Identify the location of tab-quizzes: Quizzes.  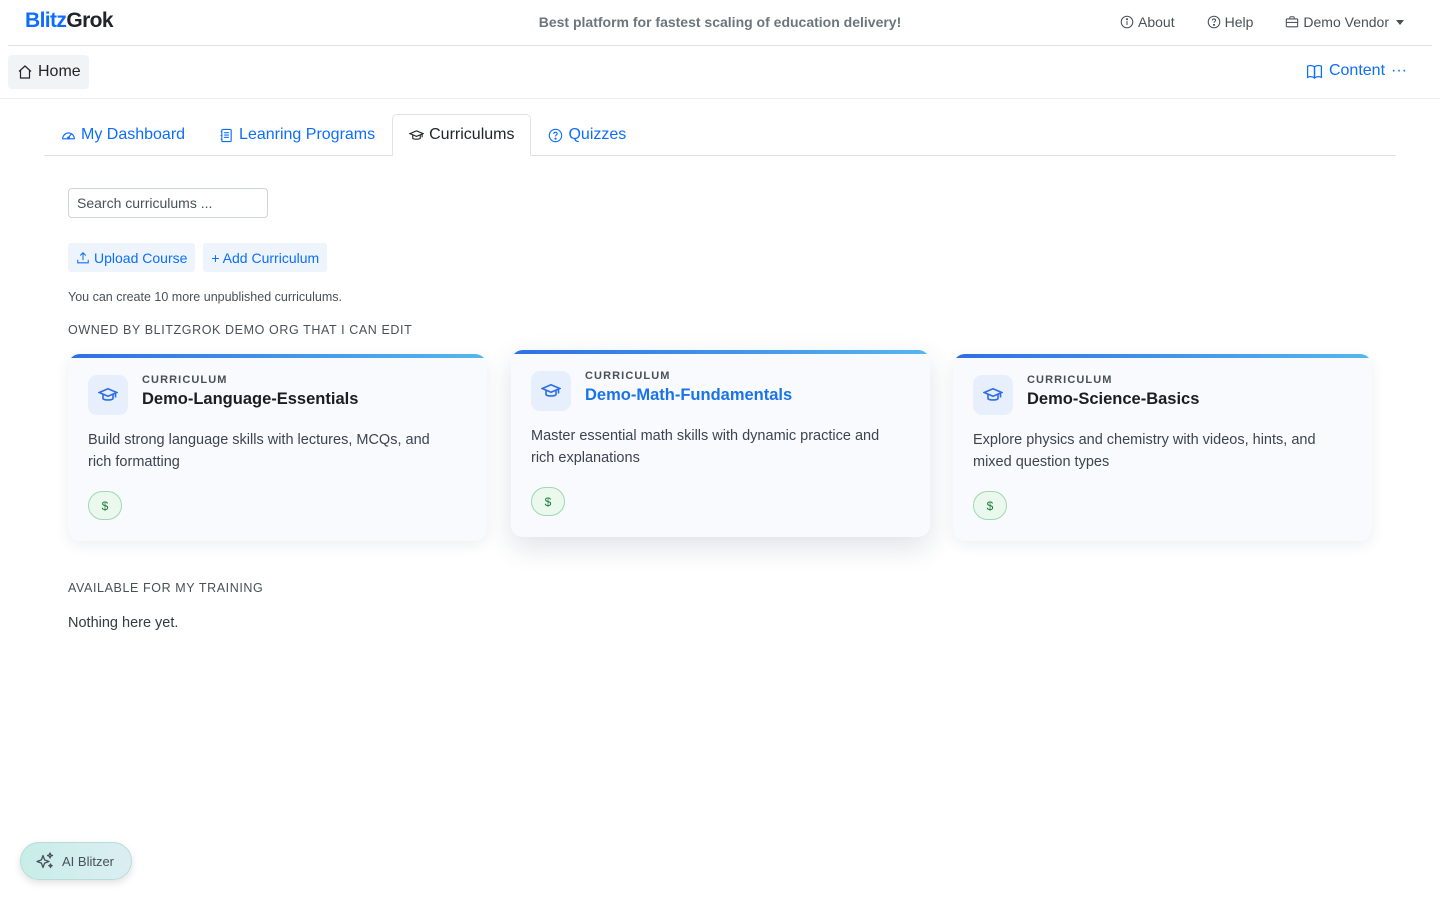
(587, 135).